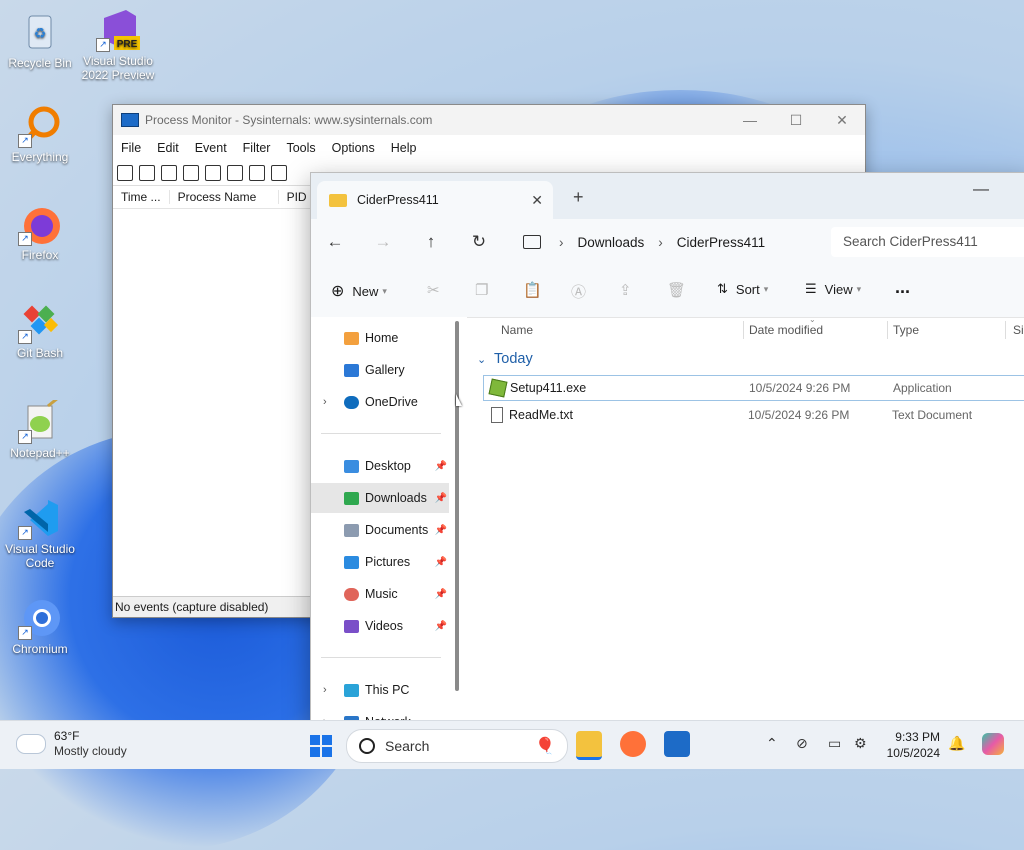 Image resolution: width=1024 pixels, height=850 pixels. Describe the element at coordinates (279, 173) in the screenshot. I see `target-icon` at that location.